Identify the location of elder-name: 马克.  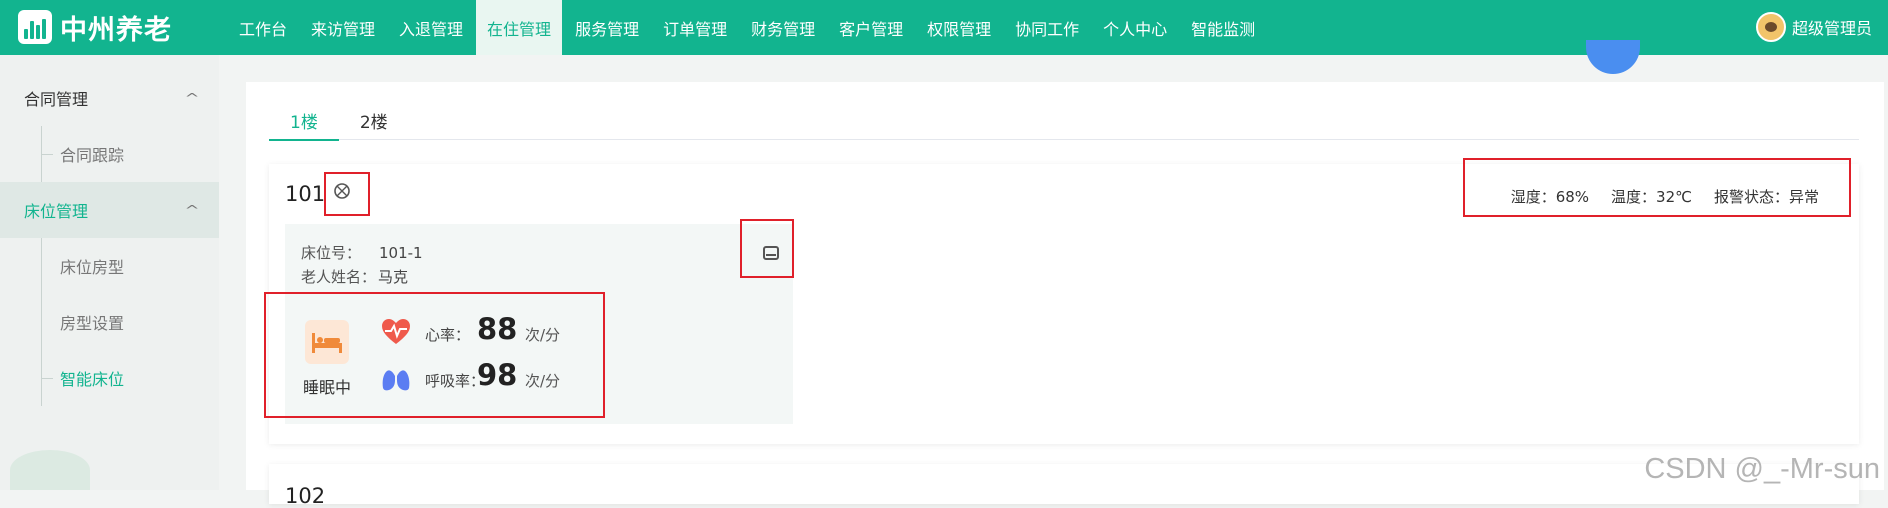
(393, 277).